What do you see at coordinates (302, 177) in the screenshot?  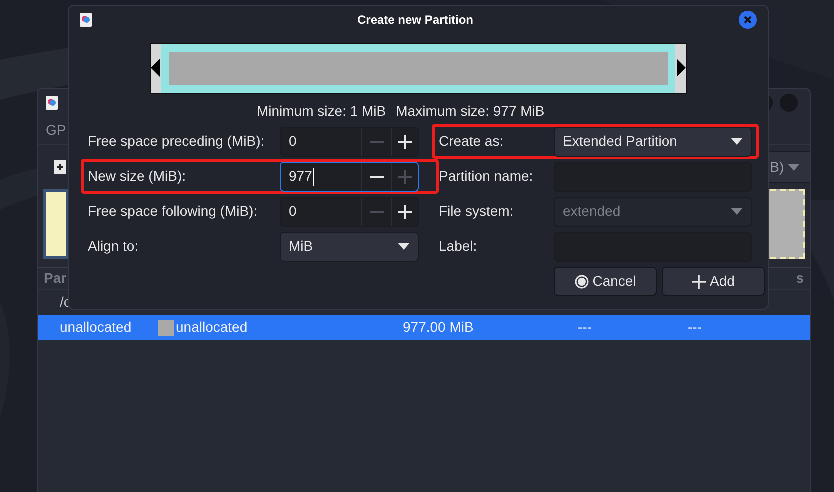 I see `spin-value: 977` at bounding box center [302, 177].